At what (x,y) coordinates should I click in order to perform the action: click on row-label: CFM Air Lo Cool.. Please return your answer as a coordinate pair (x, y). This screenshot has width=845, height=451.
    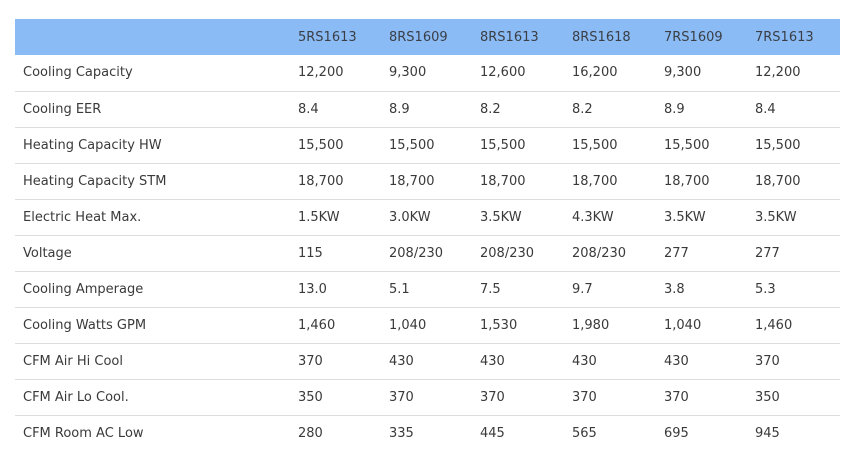
    Looking at the image, I should click on (76, 397).